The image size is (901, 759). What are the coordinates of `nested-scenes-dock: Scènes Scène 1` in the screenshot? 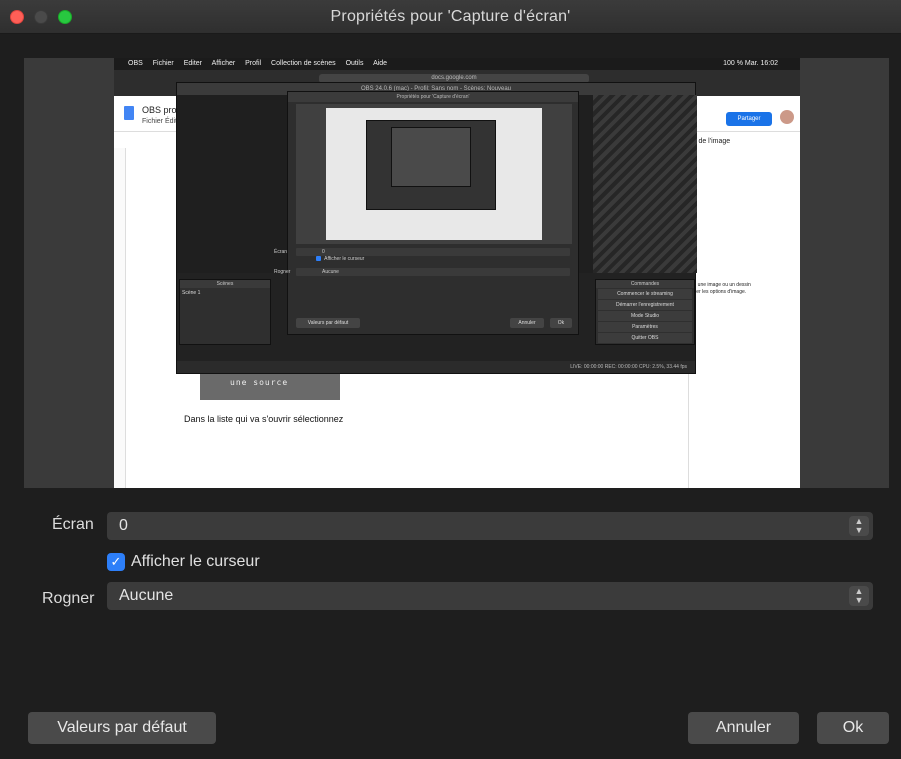 It's located at (225, 312).